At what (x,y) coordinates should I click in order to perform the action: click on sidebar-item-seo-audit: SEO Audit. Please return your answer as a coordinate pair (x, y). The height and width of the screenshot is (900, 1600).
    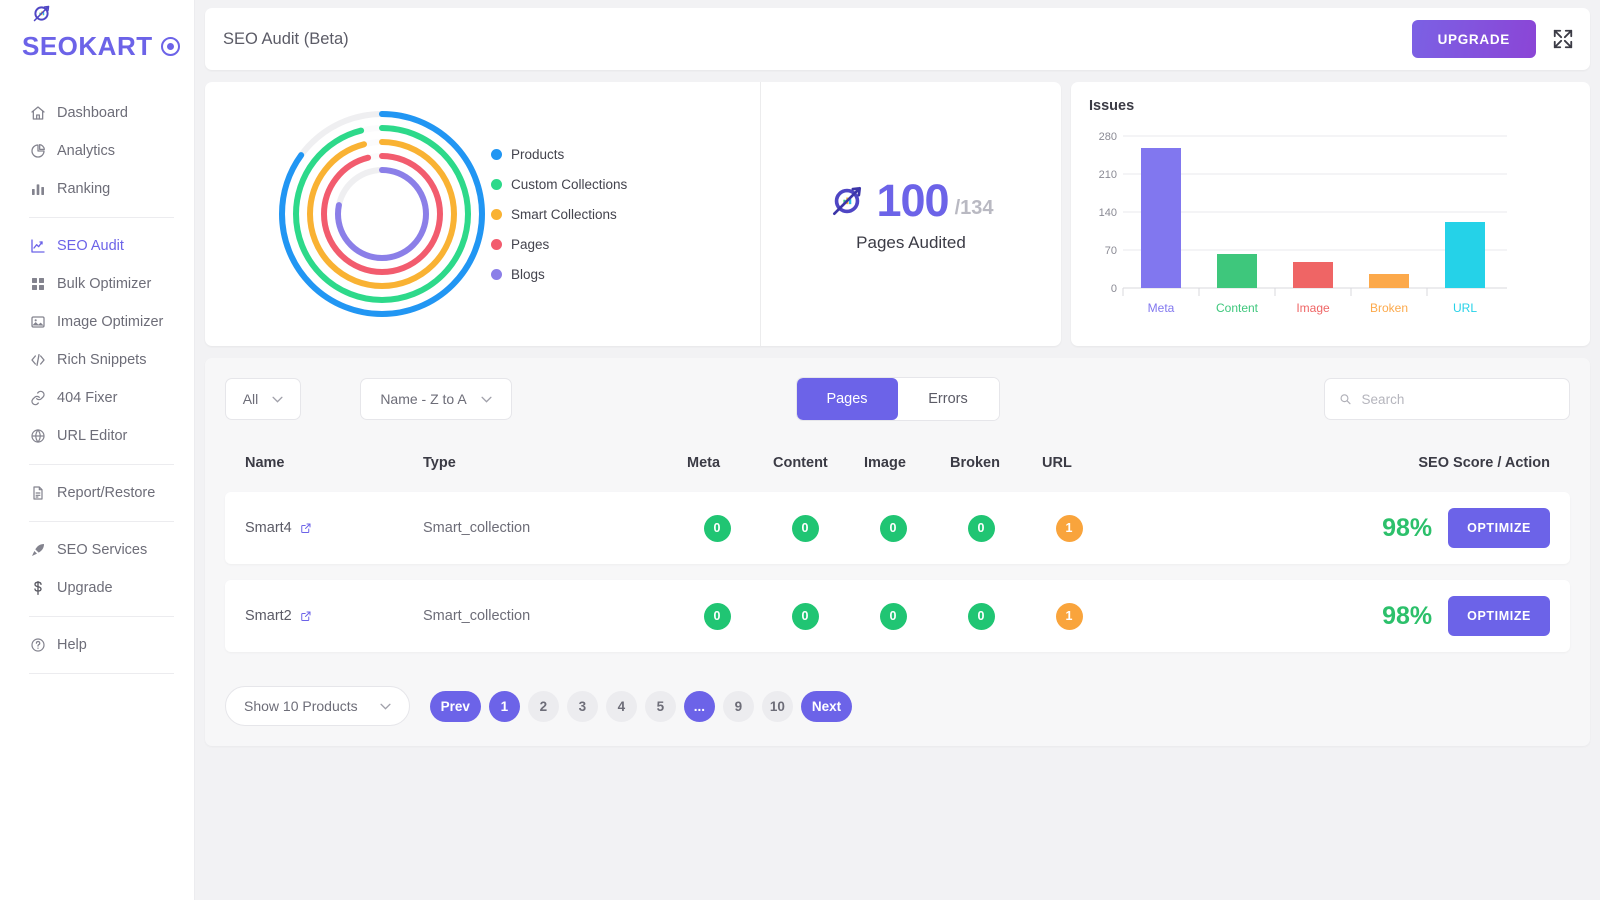
    Looking at the image, I should click on (97, 246).